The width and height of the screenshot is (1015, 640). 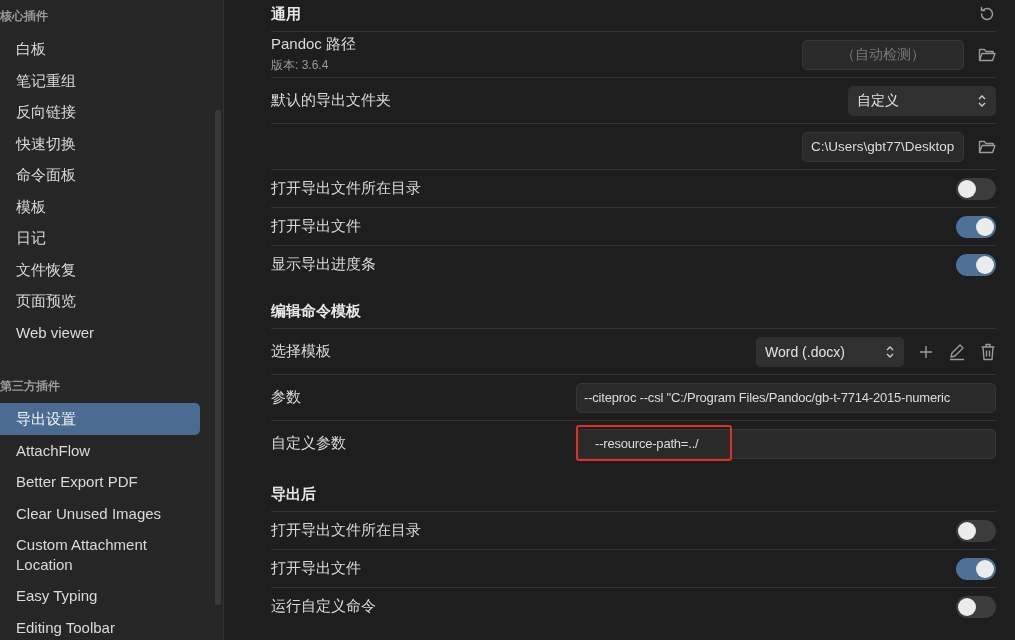 I want to click on add-icon, so click(x=926, y=351).